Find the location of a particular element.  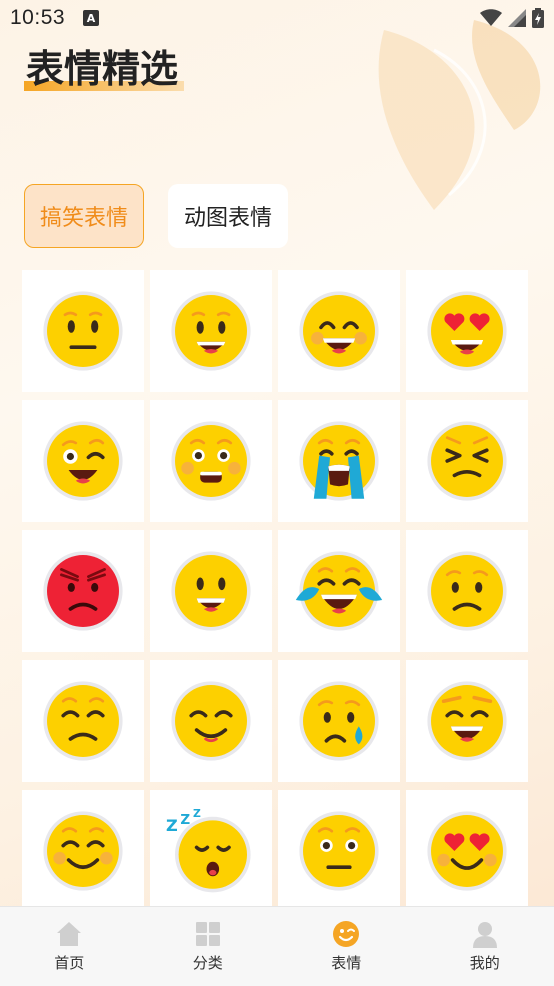

worried-face-icon is located at coordinates (467, 591).